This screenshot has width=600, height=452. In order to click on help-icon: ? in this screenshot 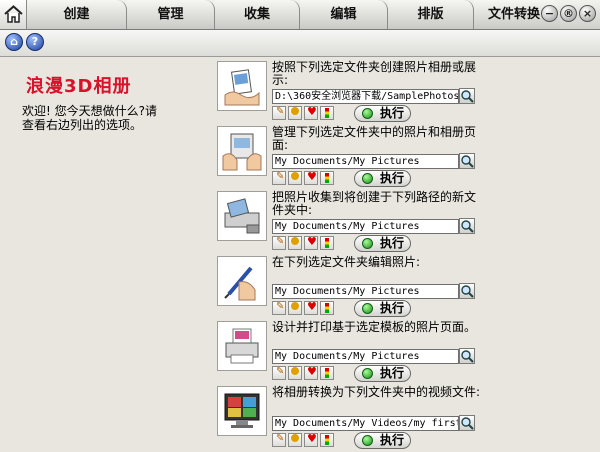, I will do `click(35, 41)`.